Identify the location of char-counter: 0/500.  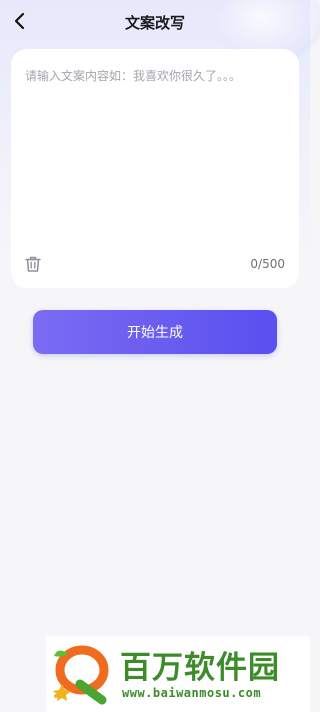
(267, 264).